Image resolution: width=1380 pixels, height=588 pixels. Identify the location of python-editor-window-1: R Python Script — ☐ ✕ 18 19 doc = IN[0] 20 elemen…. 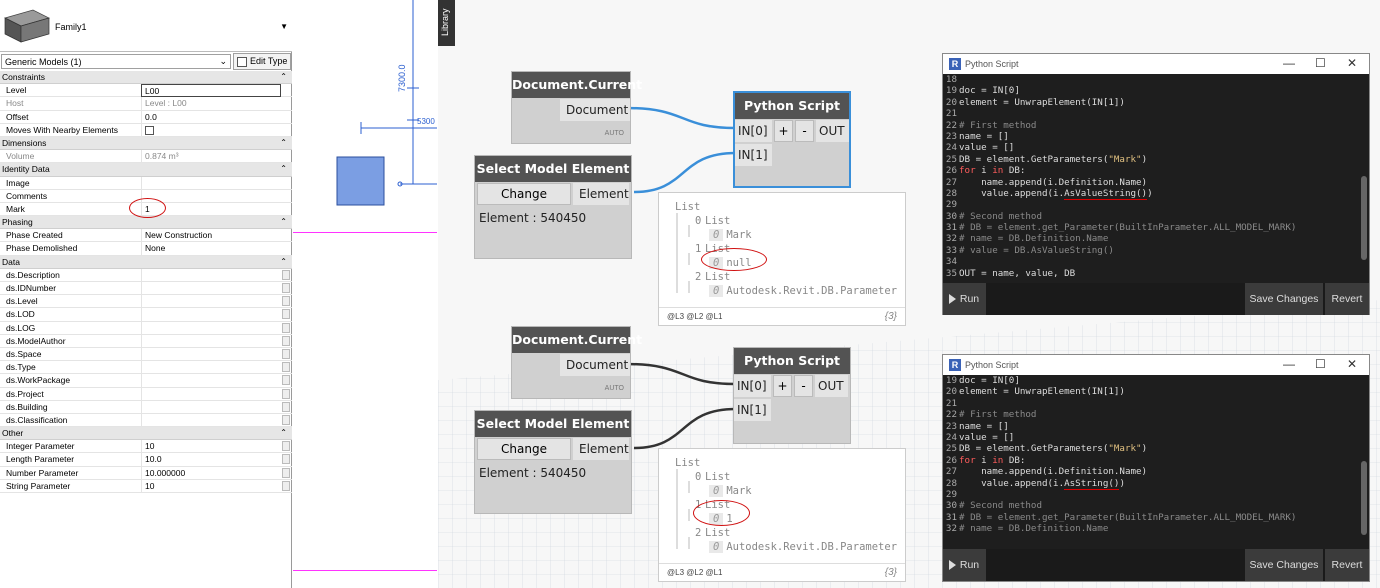
(1156, 184).